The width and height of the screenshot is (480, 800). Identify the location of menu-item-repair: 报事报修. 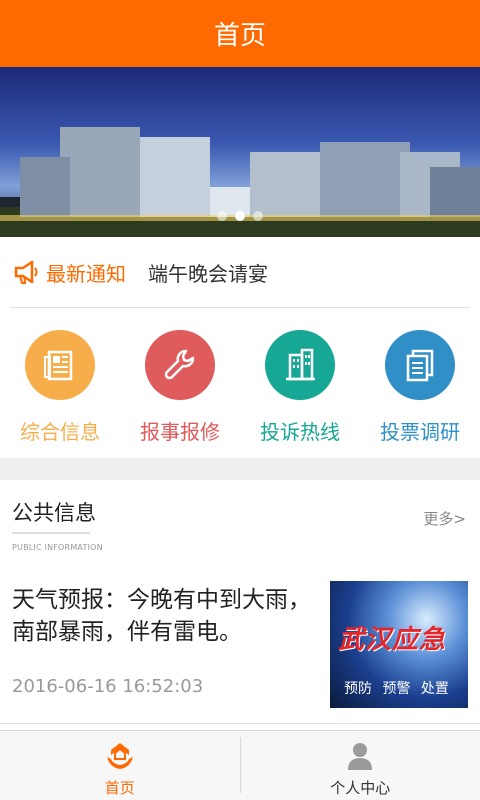
(180, 388).